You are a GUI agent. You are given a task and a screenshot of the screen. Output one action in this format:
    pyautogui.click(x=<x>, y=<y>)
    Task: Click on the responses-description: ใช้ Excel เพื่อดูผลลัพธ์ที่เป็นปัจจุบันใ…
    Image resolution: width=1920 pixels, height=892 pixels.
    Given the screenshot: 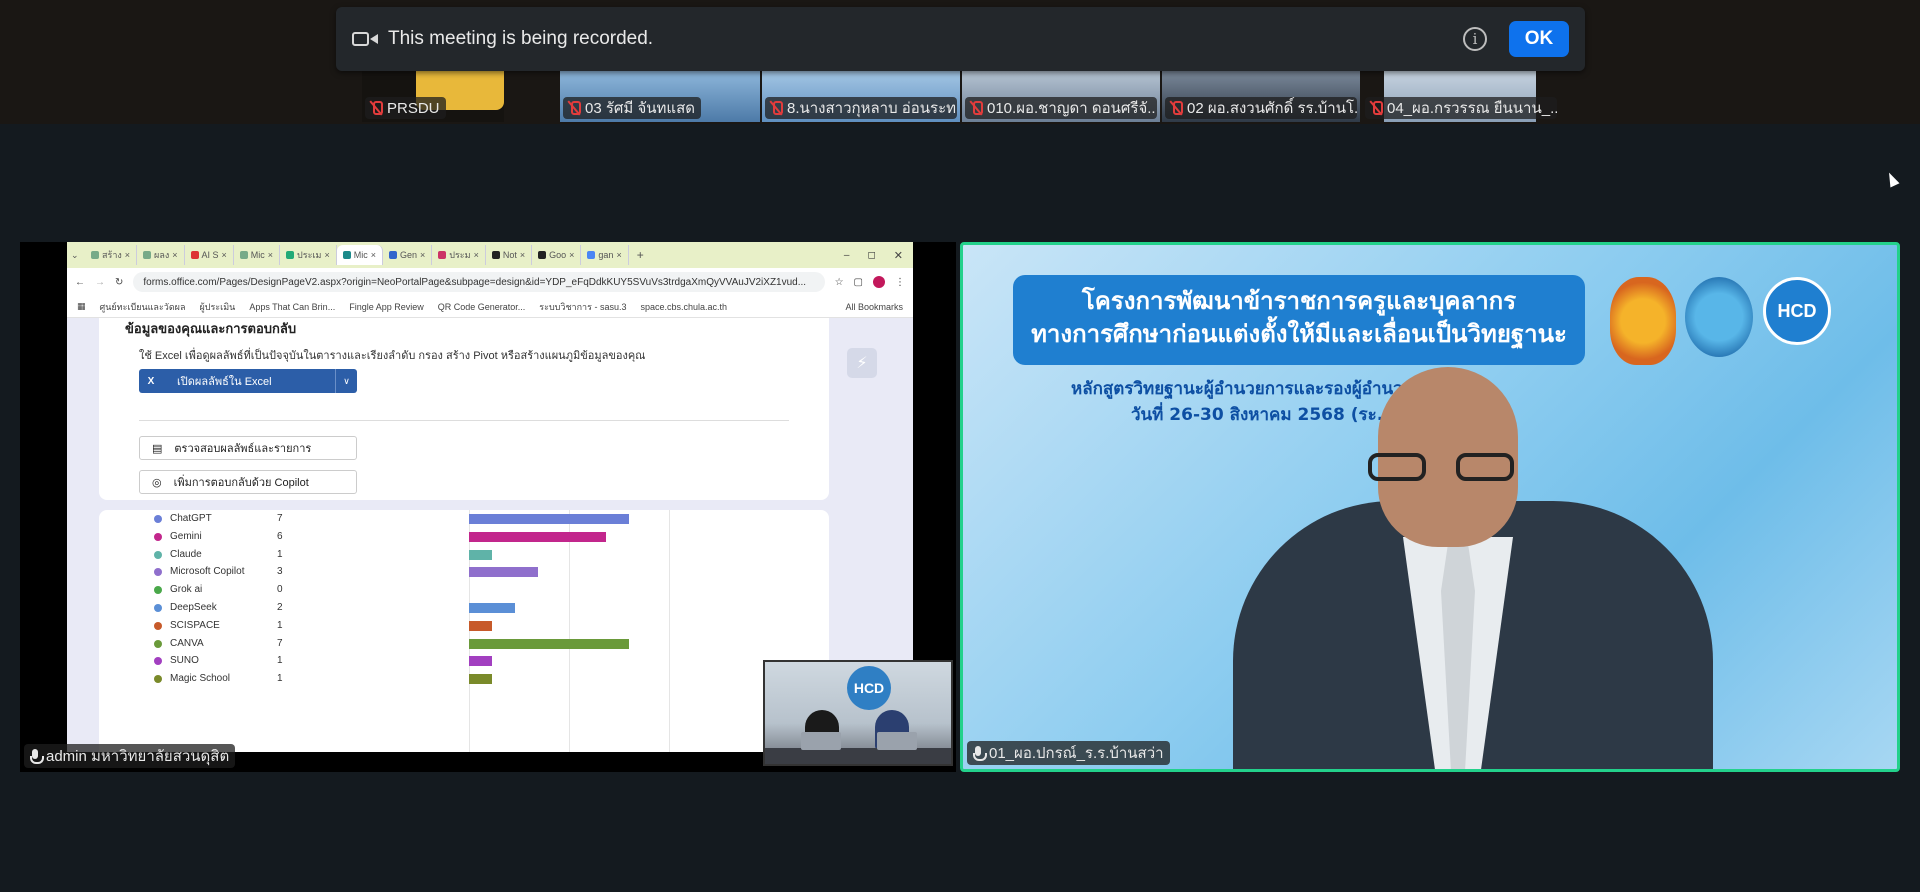 What is the action you would take?
    pyautogui.click(x=392, y=356)
    